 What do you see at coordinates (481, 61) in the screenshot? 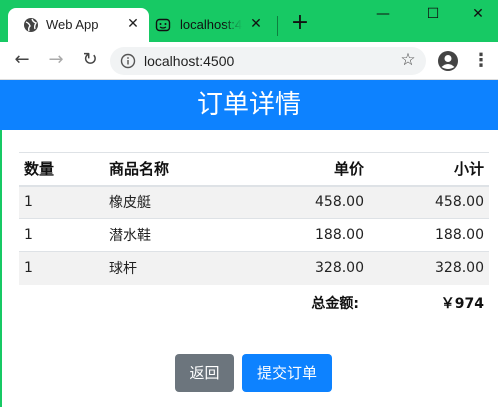
I see `kebab-menu-icon: ⋮` at bounding box center [481, 61].